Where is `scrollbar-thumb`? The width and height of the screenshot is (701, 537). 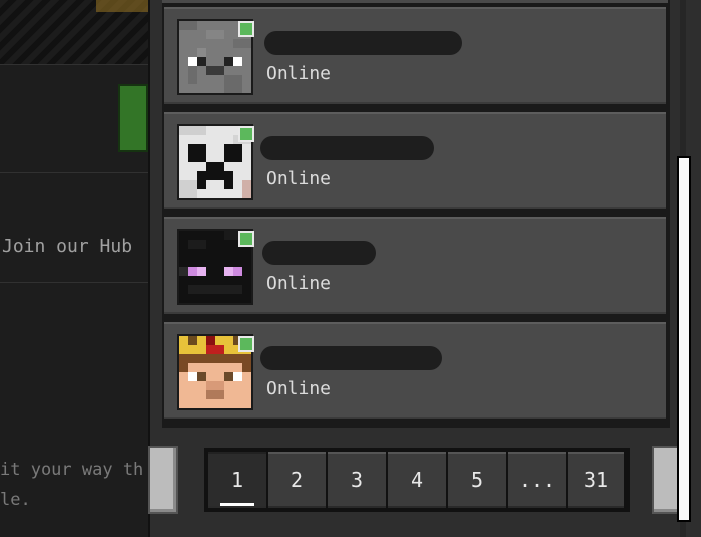 scrollbar-thumb is located at coordinates (684, 339).